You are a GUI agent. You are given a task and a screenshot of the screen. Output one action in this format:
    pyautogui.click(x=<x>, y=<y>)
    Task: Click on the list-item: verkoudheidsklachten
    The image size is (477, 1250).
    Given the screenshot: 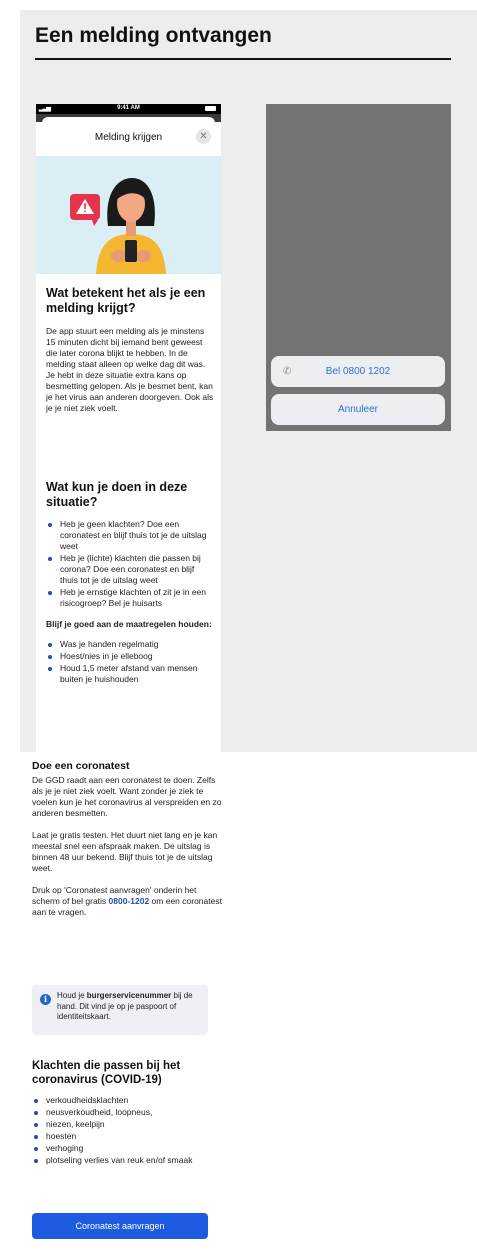 What is the action you would take?
    pyautogui.click(x=128, y=1100)
    